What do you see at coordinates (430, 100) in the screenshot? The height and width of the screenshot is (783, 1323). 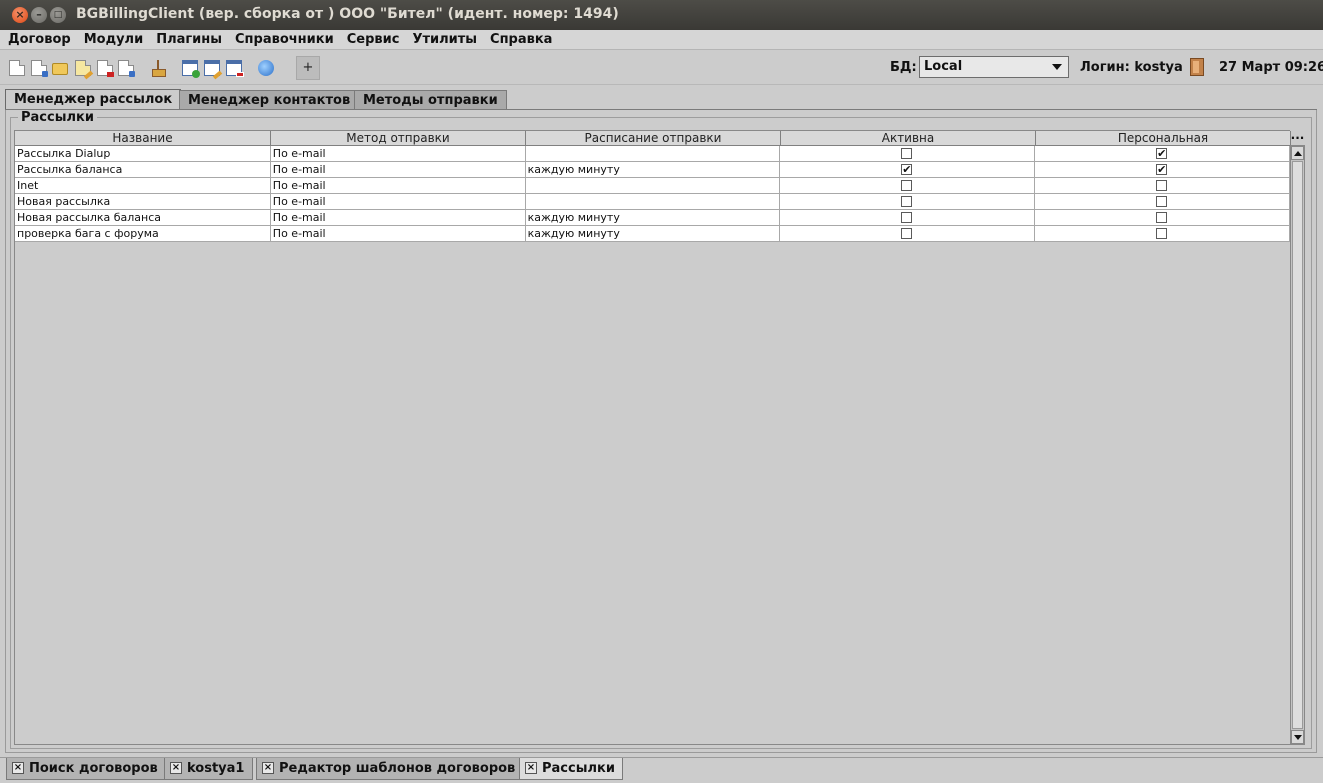 I see `tab-send-methods: Методы отправки` at bounding box center [430, 100].